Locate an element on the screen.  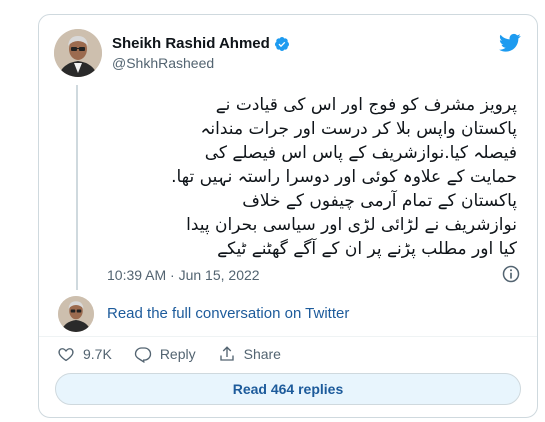
tweet-line: پاکستان کے تمام آرمی چیفوں کے خلاف is located at coordinates (379, 201).